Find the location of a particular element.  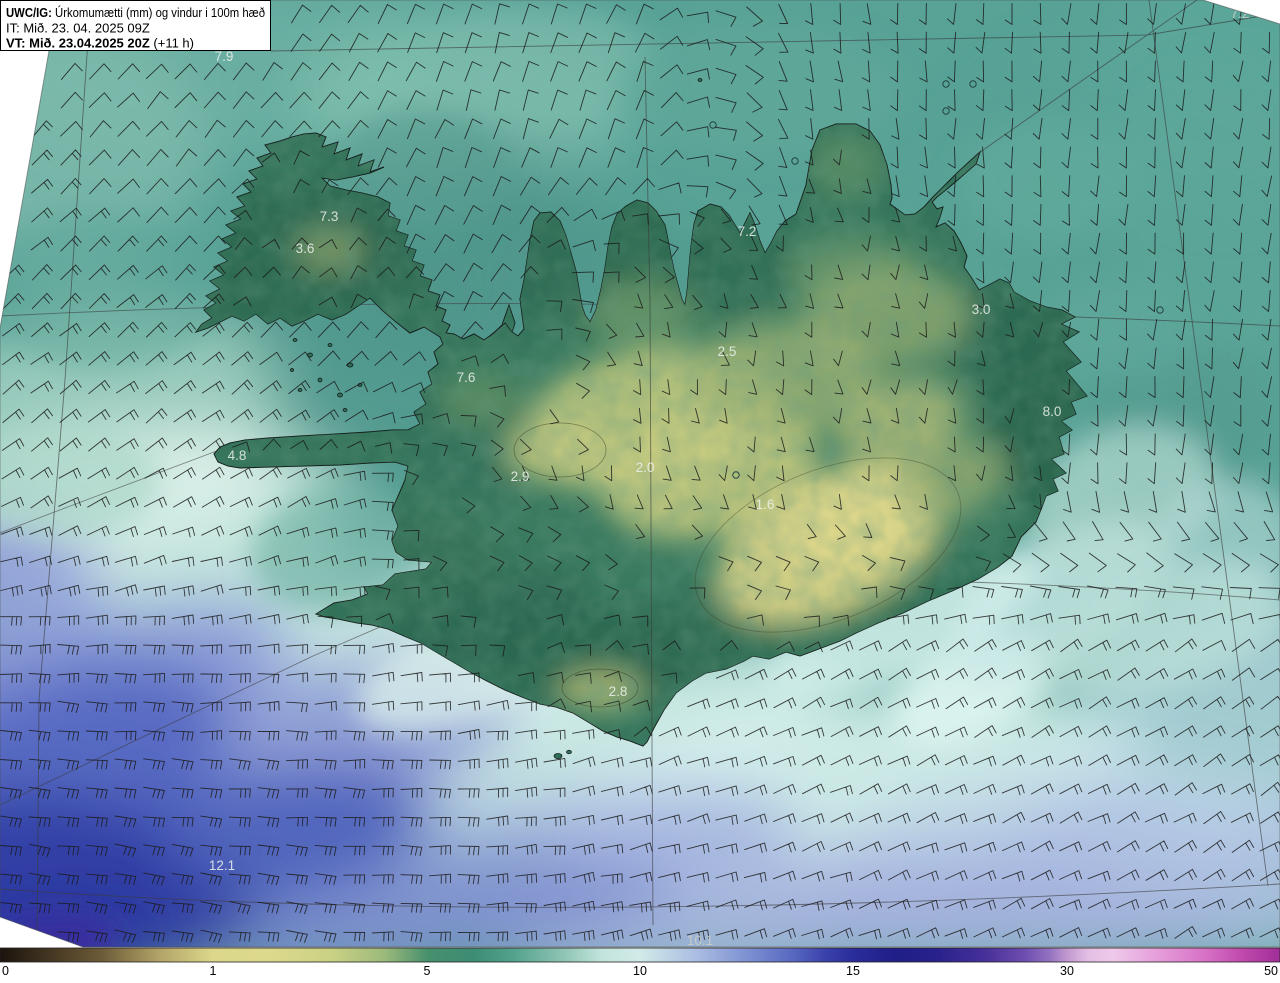

svg-text: 4.8 is located at coordinates (237, 455).